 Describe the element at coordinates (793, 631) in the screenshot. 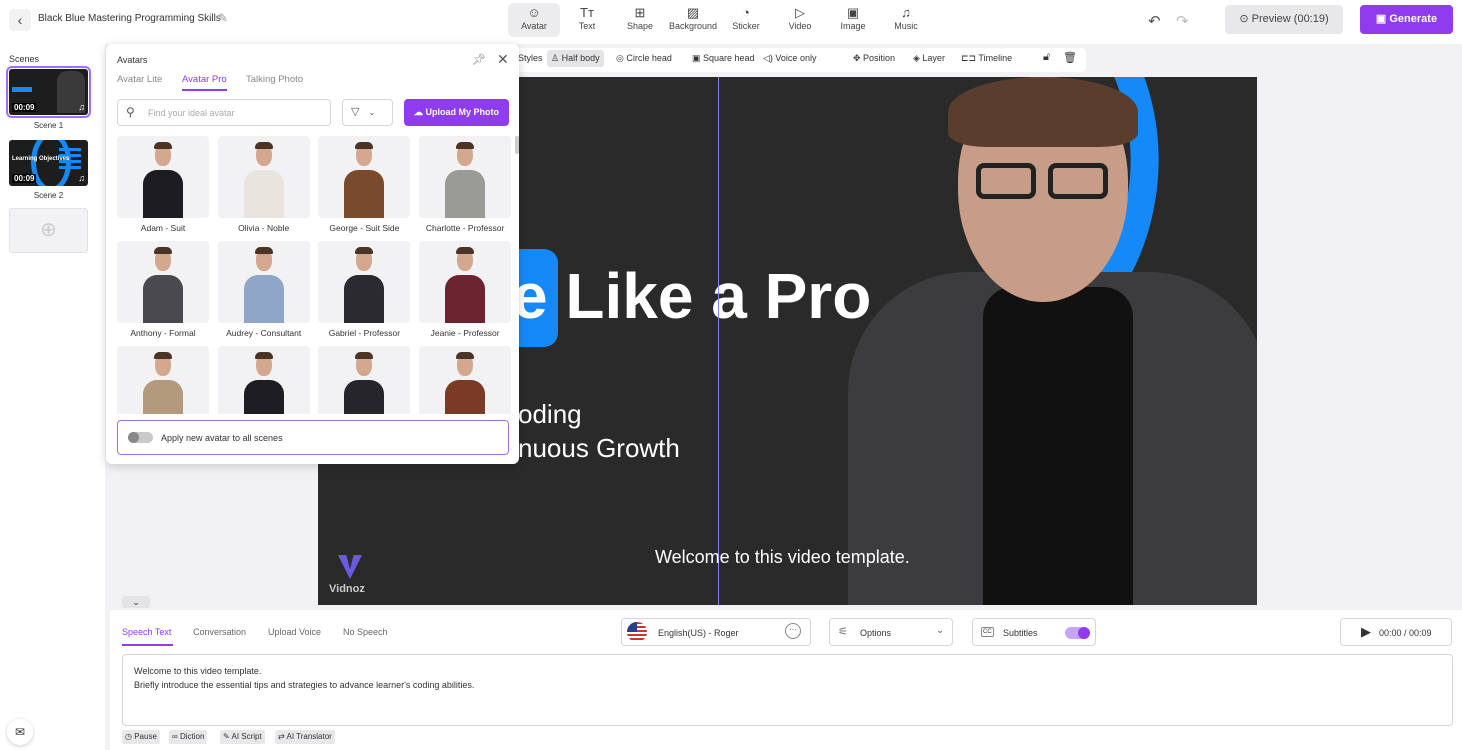

I see `more-icon: ···` at that location.